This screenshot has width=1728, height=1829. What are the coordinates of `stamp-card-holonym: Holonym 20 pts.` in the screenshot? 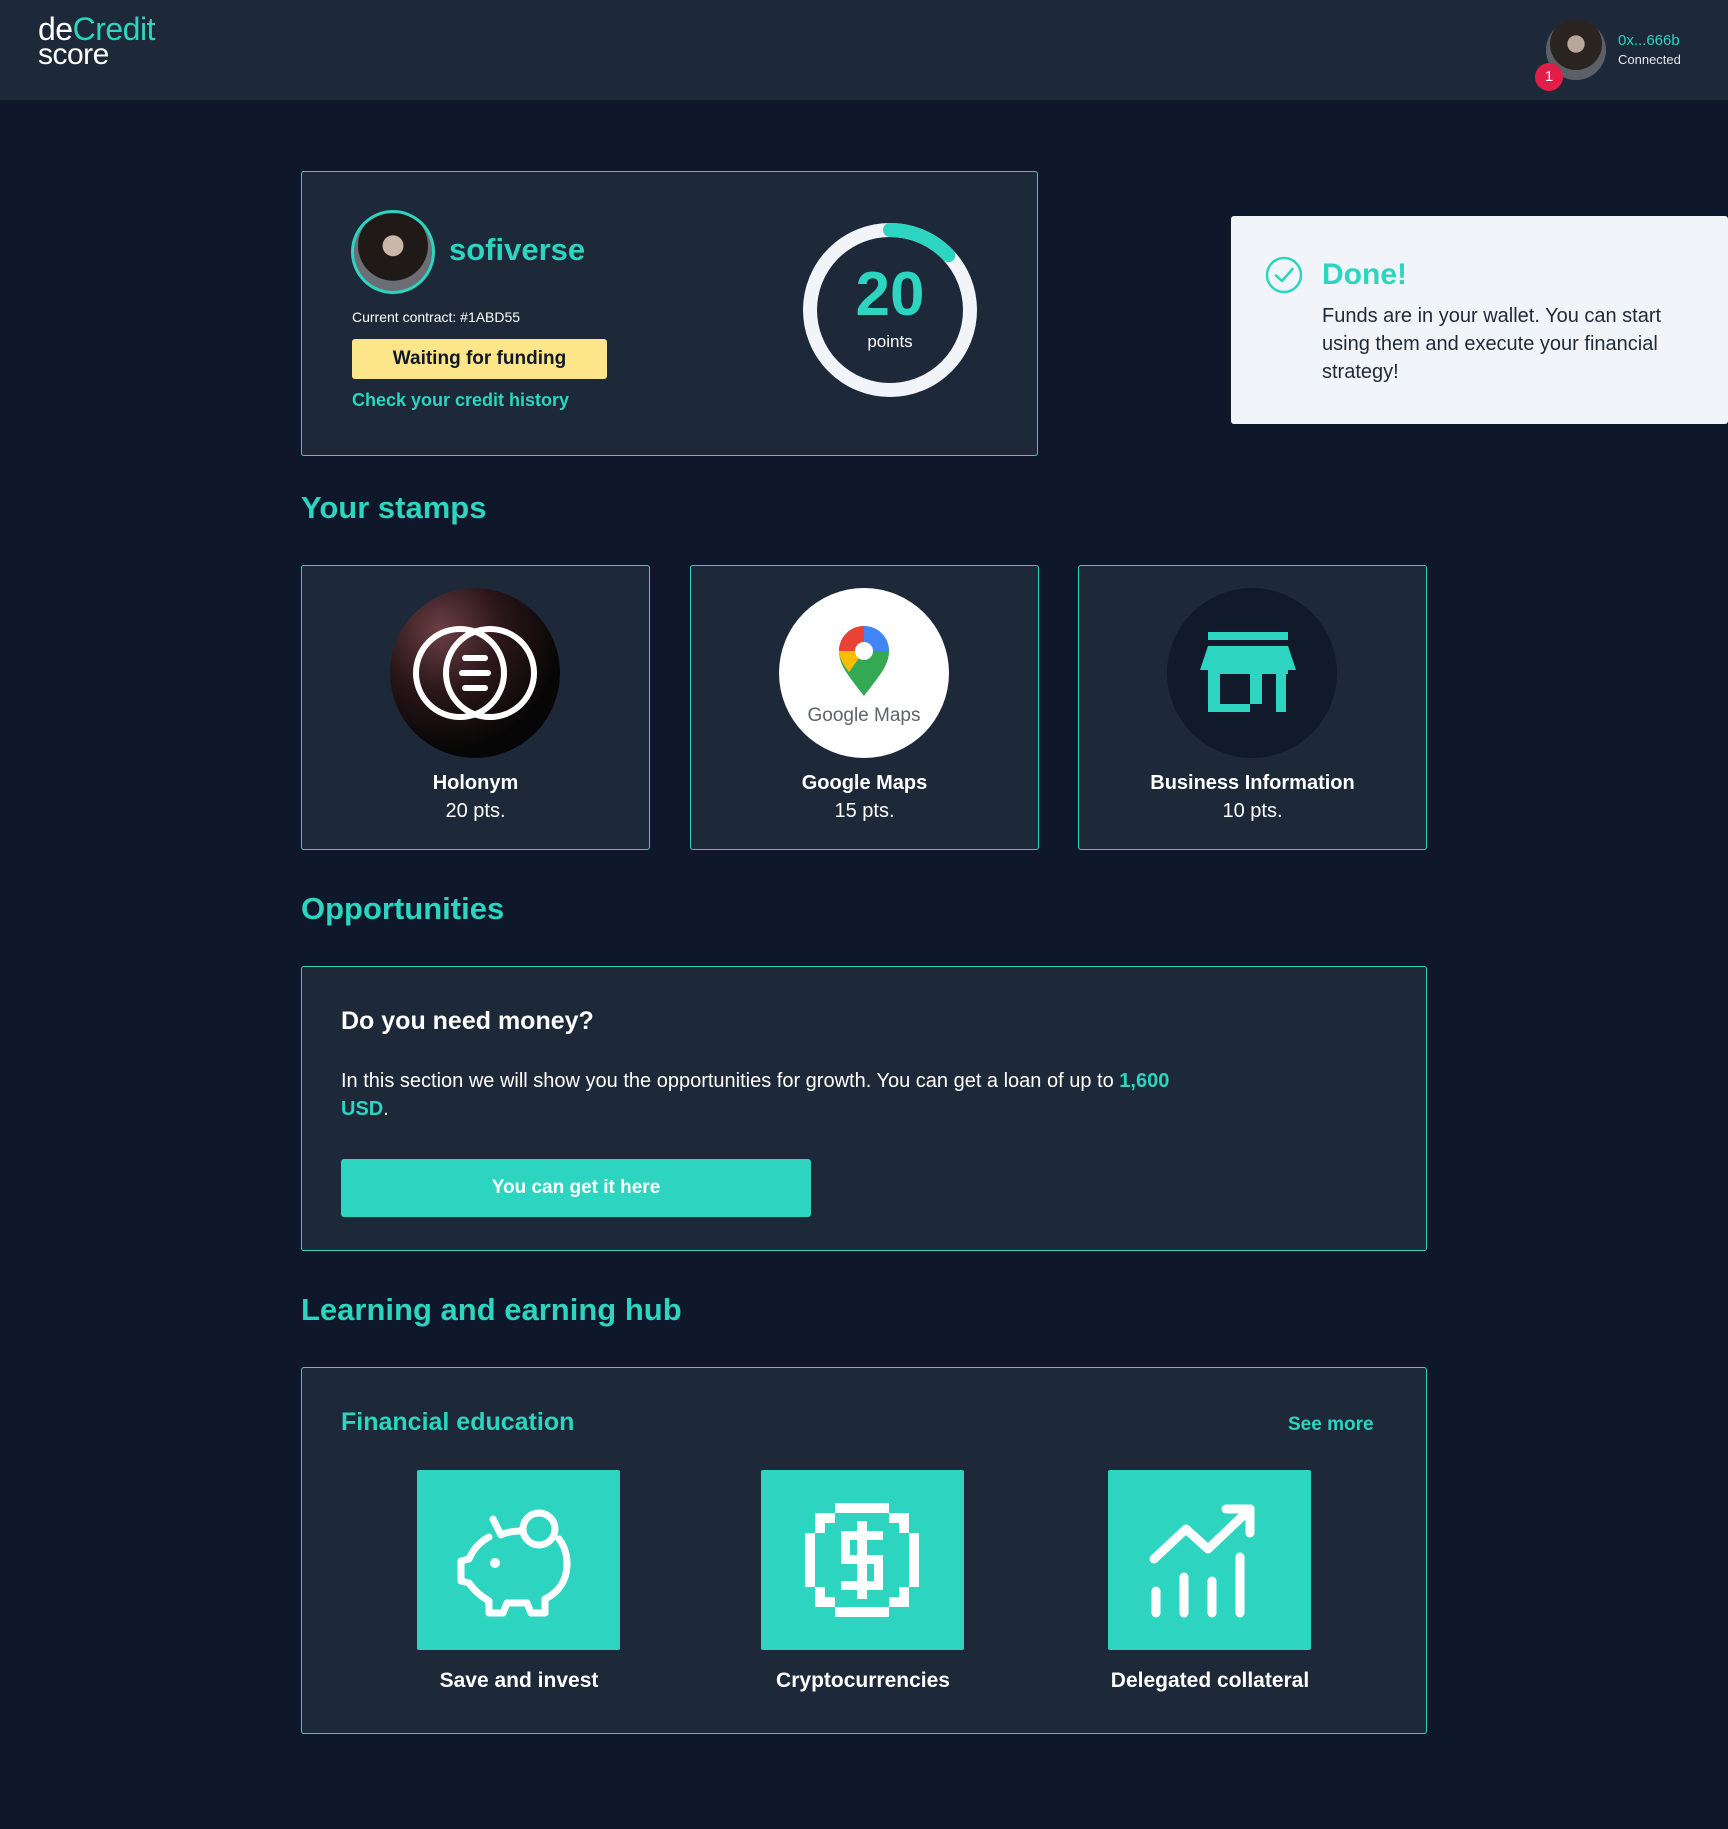 It's located at (475, 707).